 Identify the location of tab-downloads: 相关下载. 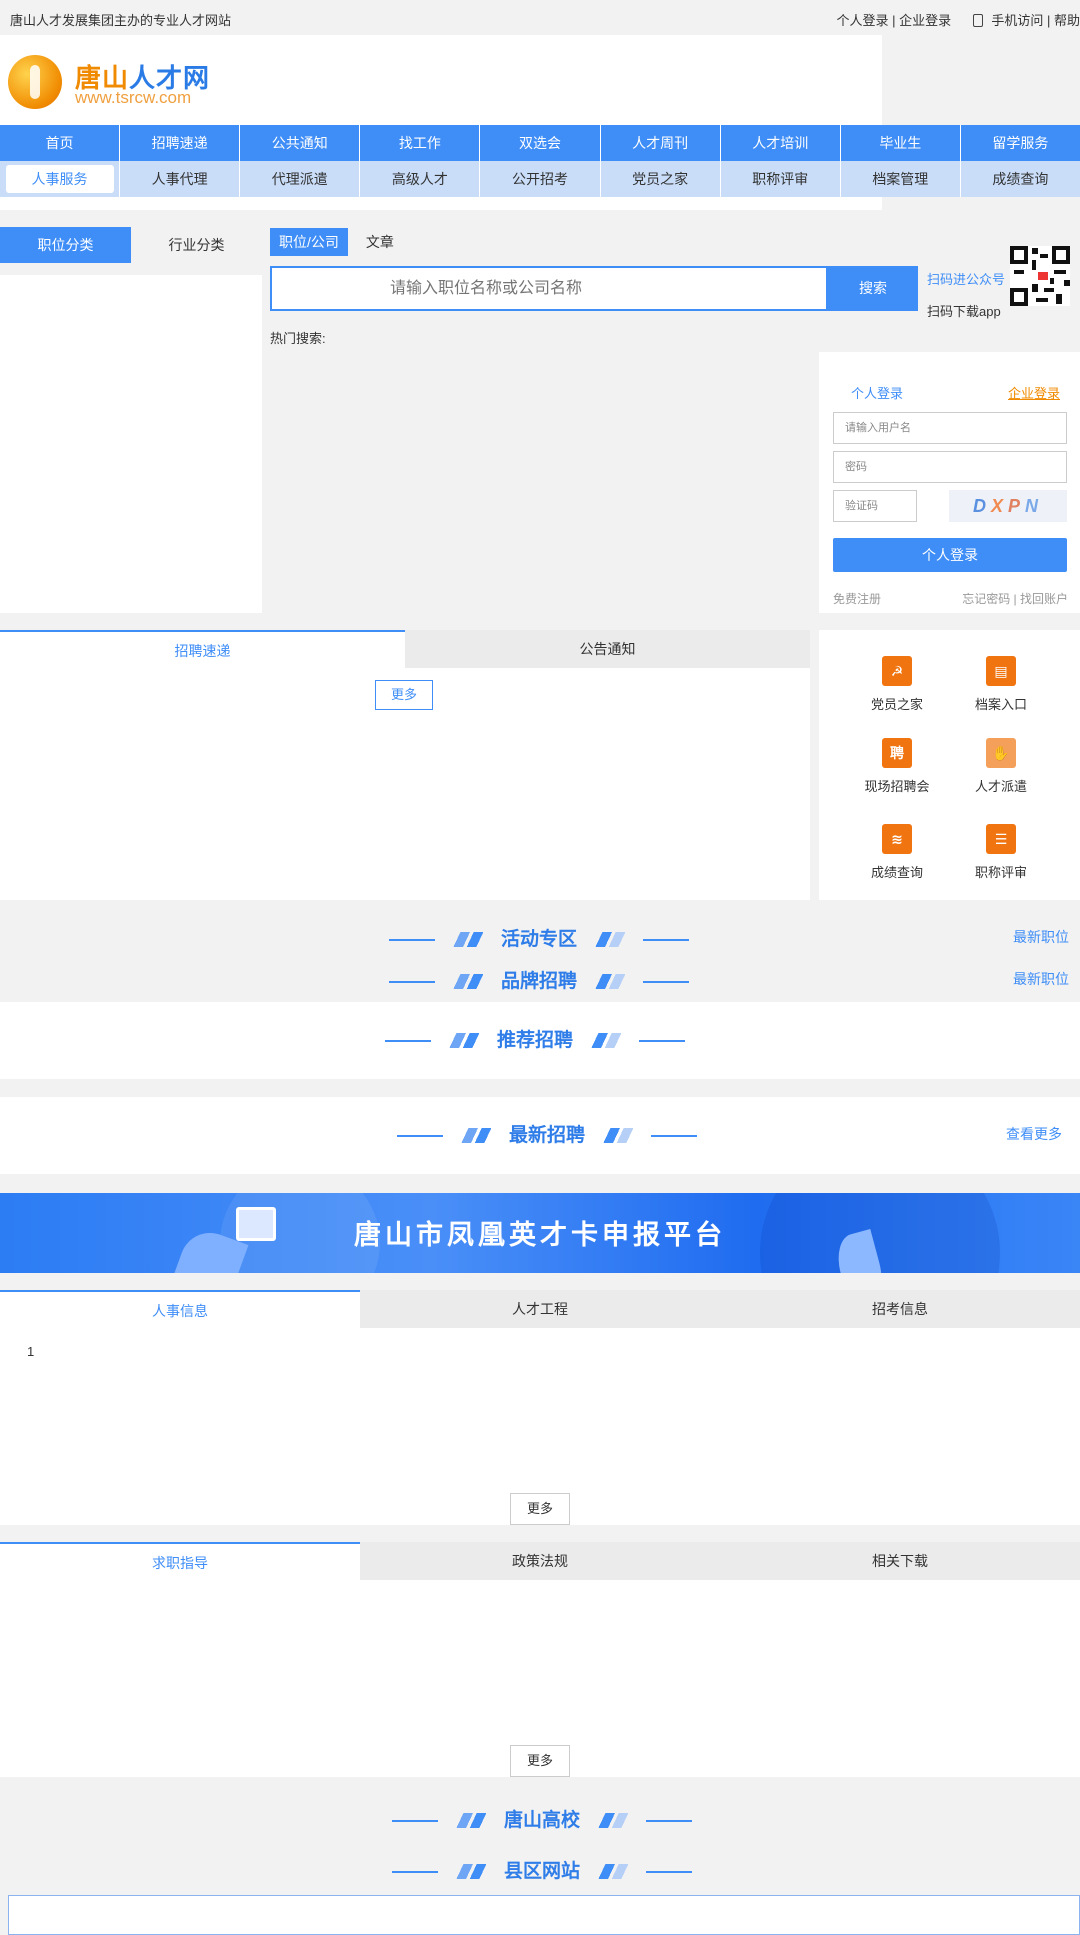
(900, 1561).